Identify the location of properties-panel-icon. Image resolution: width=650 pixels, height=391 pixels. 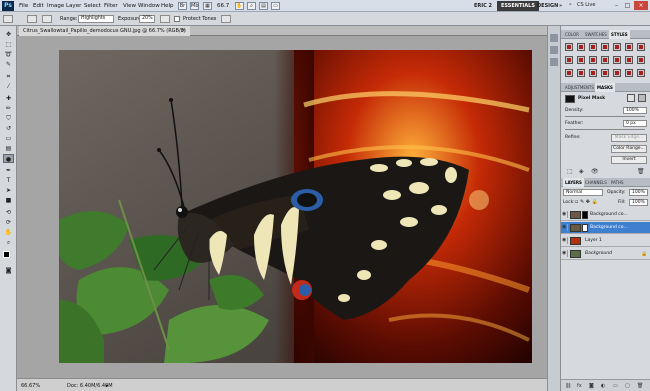
(554, 50).